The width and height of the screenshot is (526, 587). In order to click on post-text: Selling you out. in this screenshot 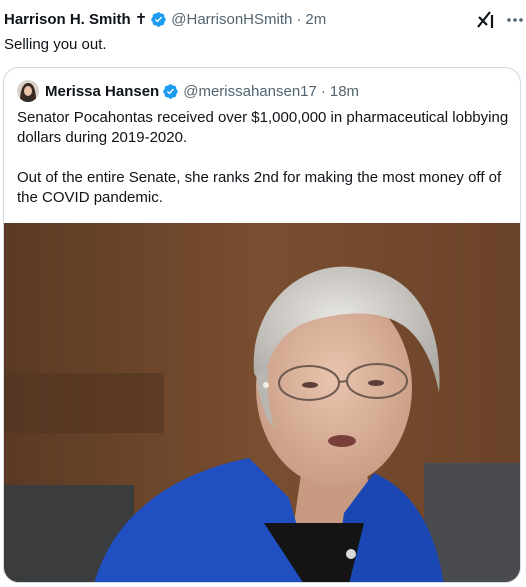, I will do `click(55, 44)`.